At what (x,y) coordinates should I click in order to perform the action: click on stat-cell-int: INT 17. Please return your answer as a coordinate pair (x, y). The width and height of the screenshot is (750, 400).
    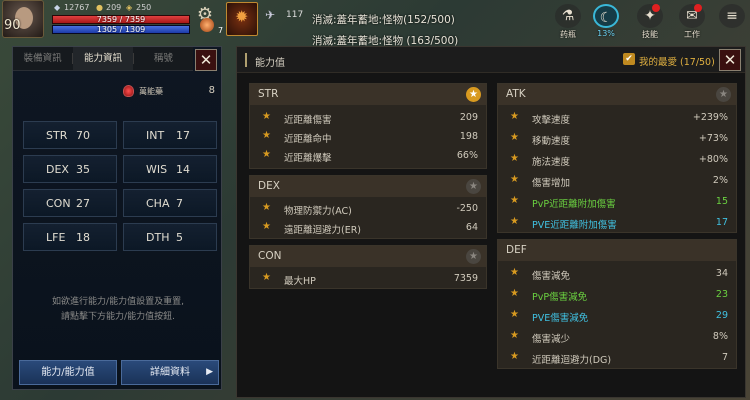
    Looking at the image, I should click on (170, 135).